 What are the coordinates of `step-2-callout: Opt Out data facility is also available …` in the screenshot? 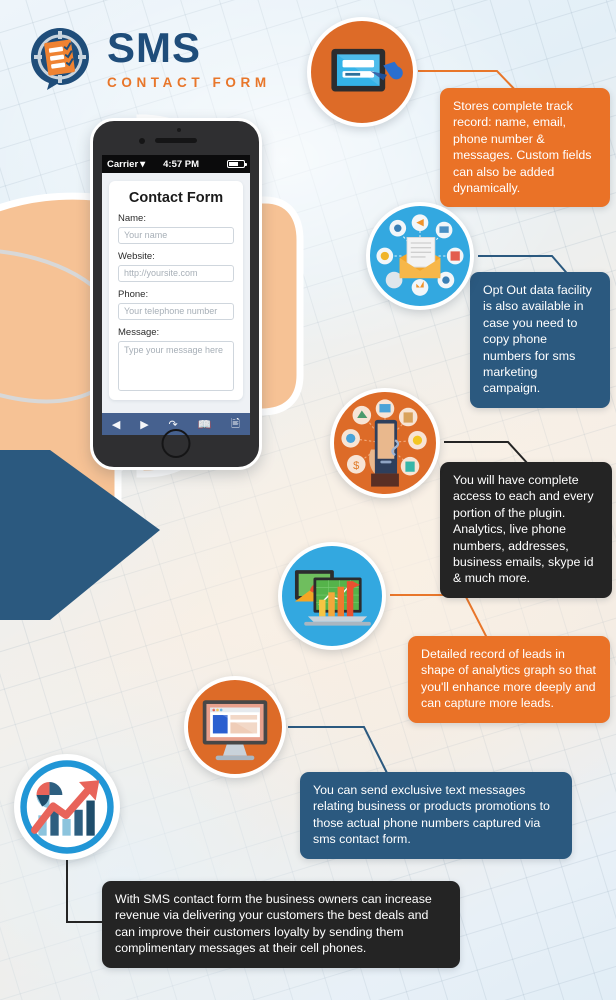 It's located at (540, 340).